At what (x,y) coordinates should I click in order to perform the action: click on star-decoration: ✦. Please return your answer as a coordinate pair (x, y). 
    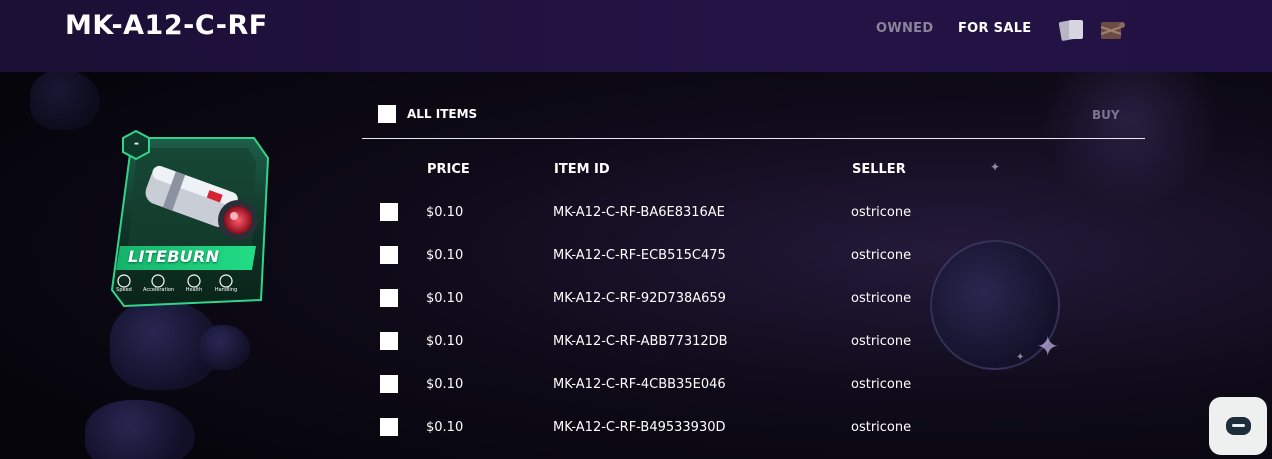
    Looking at the image, I should click on (995, 167).